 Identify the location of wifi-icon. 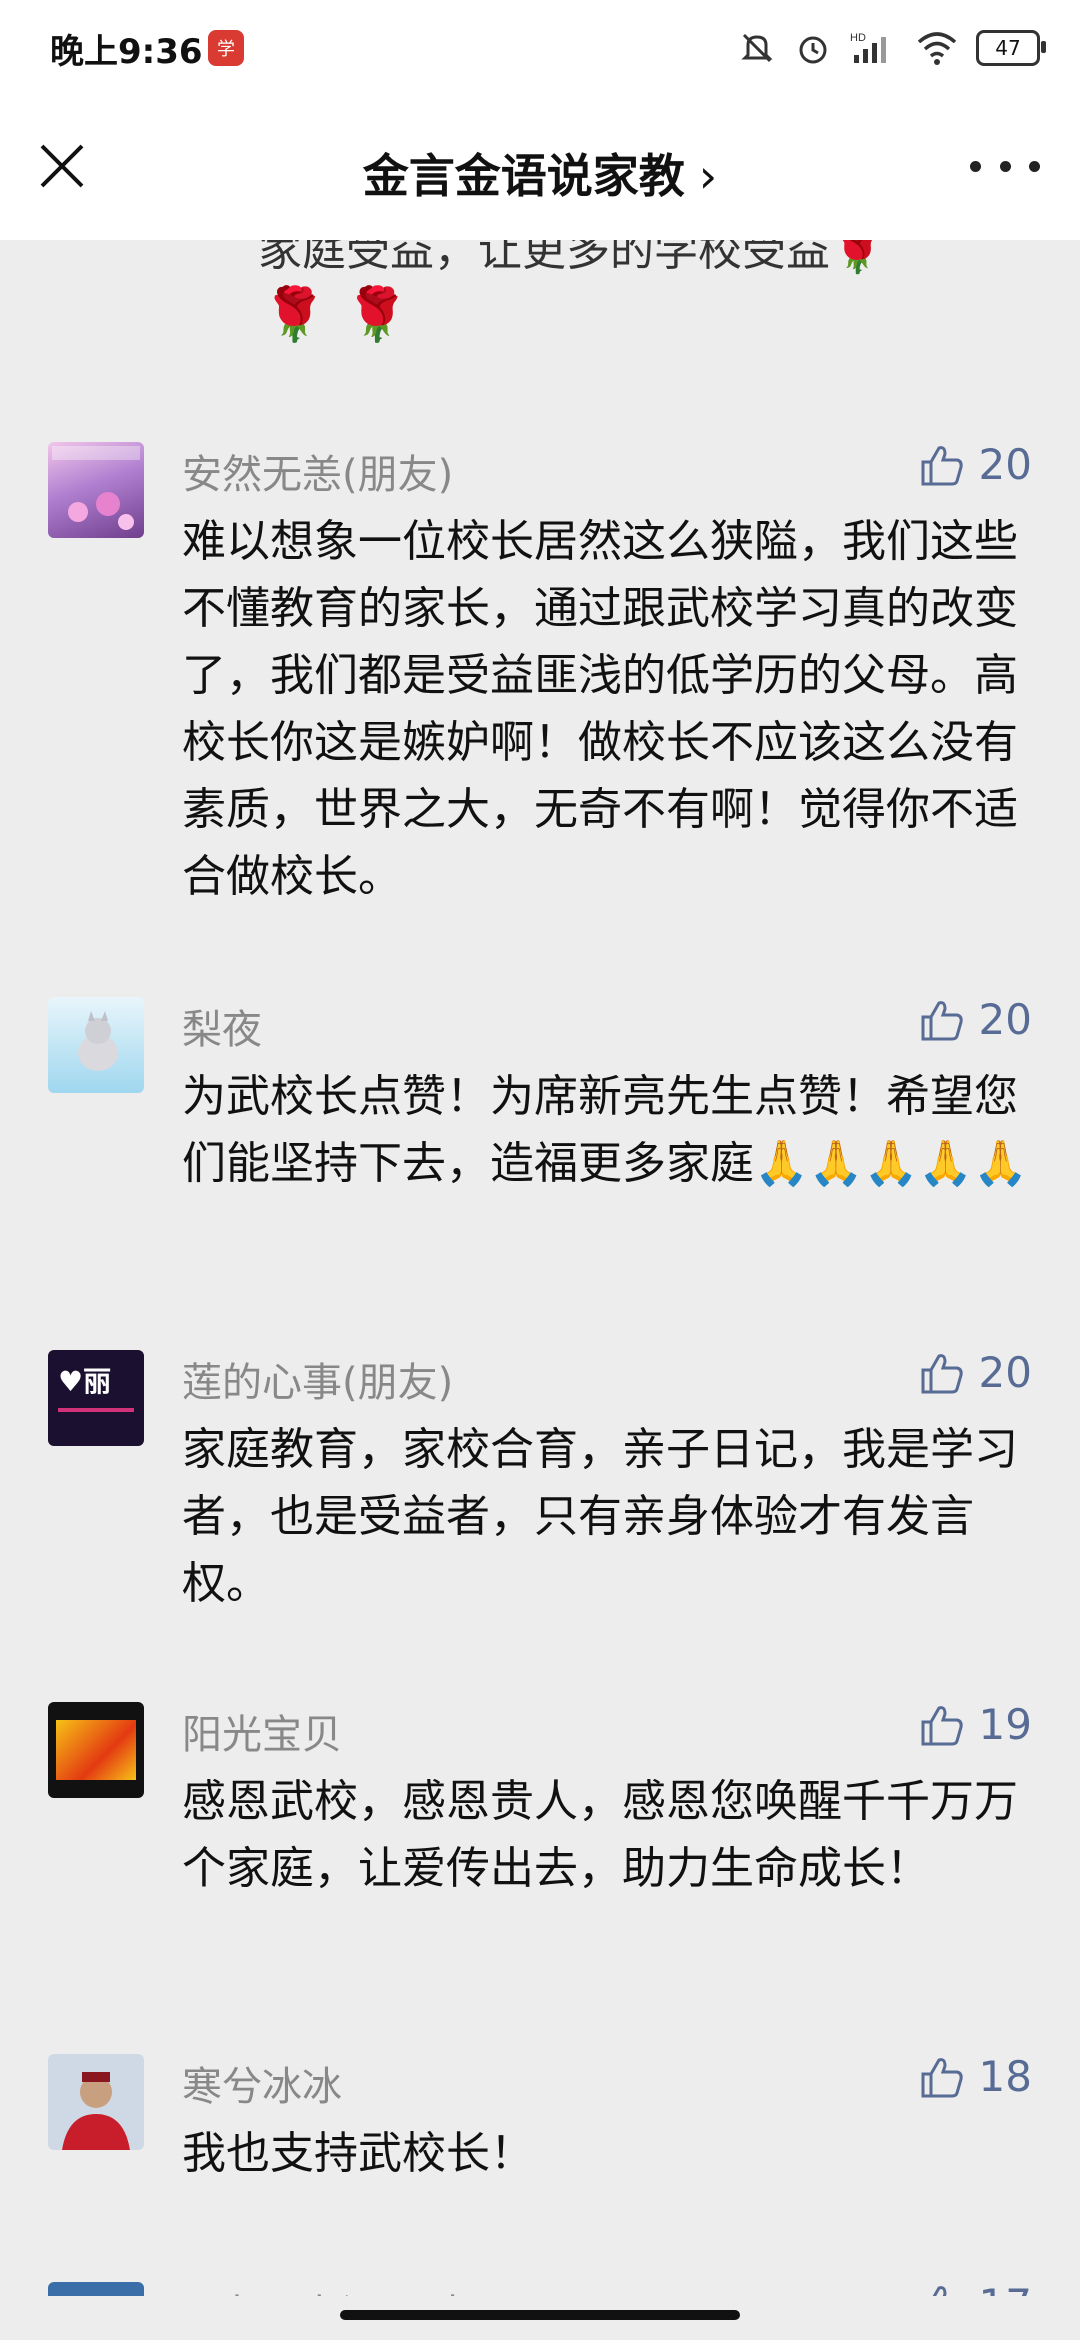
(937, 48).